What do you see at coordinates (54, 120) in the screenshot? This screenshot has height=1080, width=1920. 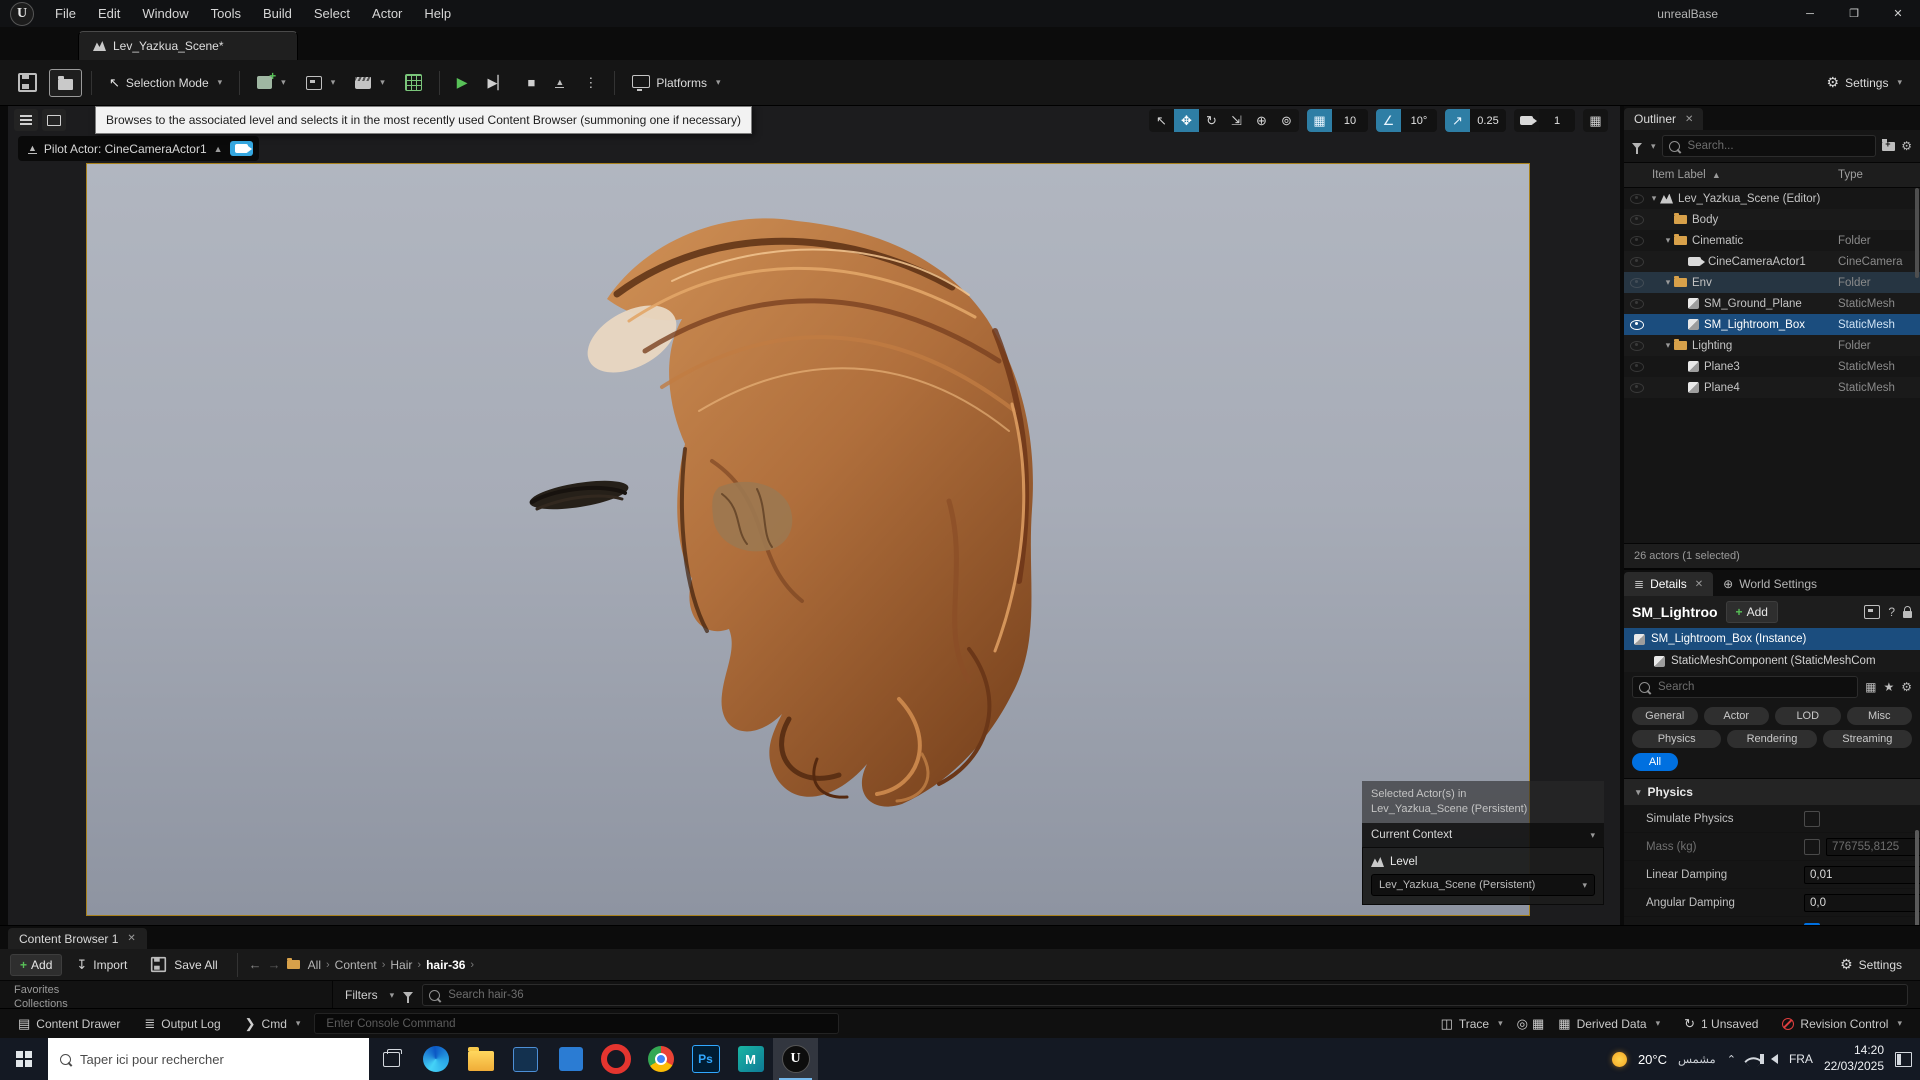 I see `viewport-maximize-button` at bounding box center [54, 120].